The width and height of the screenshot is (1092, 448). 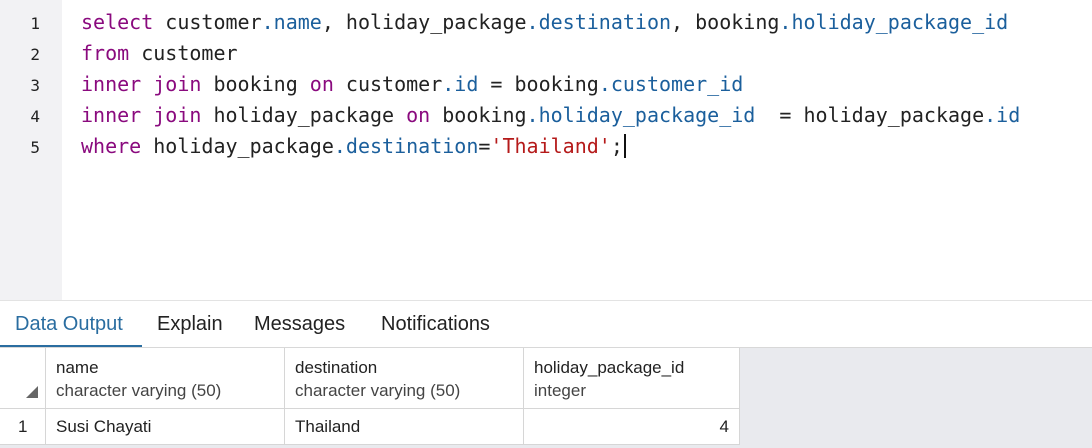 I want to click on line-number: 4, so click(x=35, y=116).